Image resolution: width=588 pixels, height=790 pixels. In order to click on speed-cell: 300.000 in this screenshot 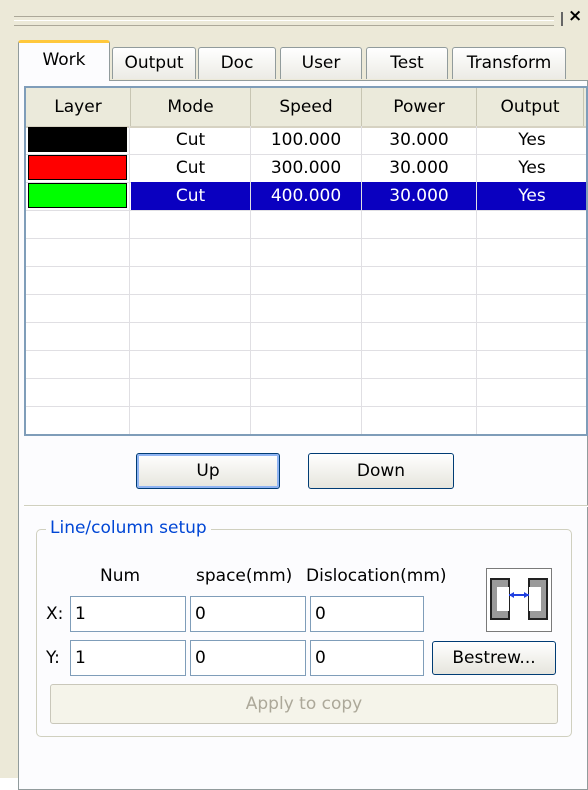, I will do `click(306, 168)`.